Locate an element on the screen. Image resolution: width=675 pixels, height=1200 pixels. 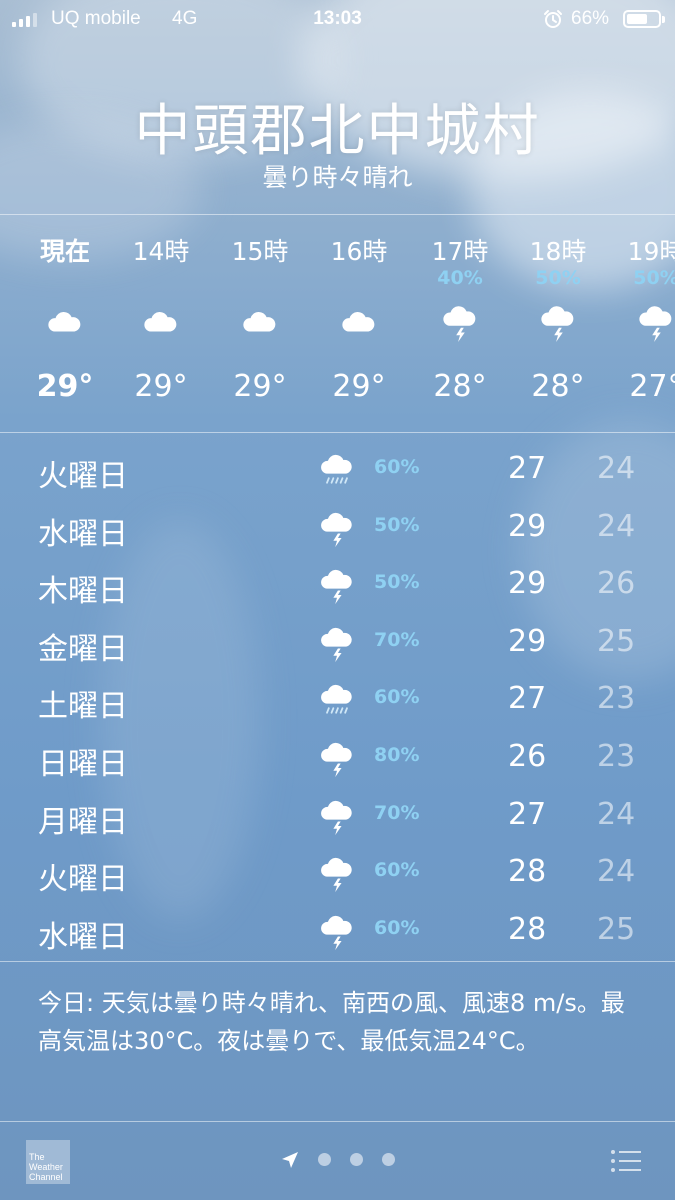
day-name: 日曜日 is located at coordinates (83, 764).